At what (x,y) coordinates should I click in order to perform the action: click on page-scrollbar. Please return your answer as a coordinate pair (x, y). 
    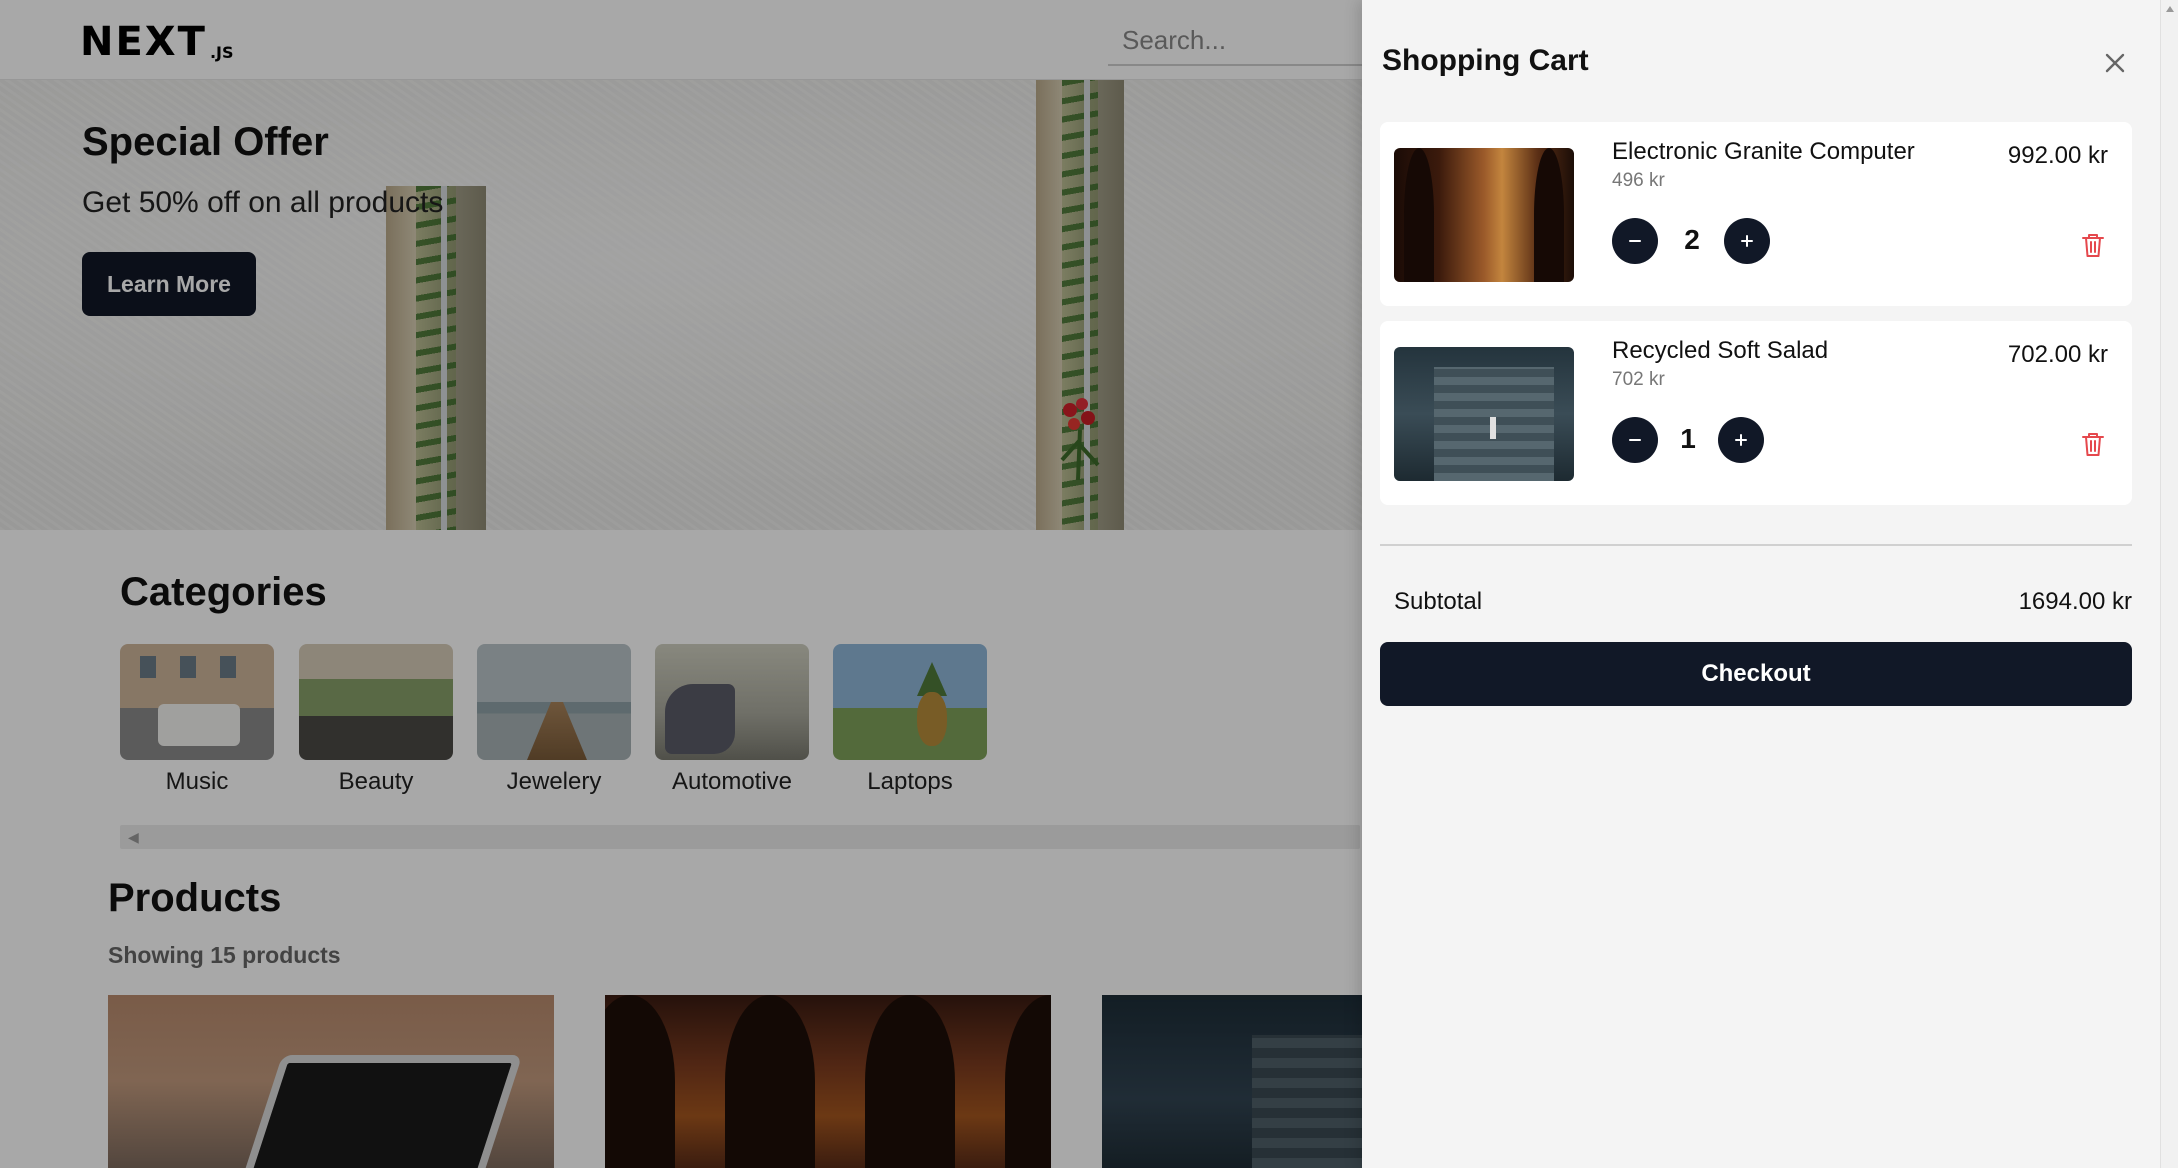
    Looking at the image, I should click on (2169, 584).